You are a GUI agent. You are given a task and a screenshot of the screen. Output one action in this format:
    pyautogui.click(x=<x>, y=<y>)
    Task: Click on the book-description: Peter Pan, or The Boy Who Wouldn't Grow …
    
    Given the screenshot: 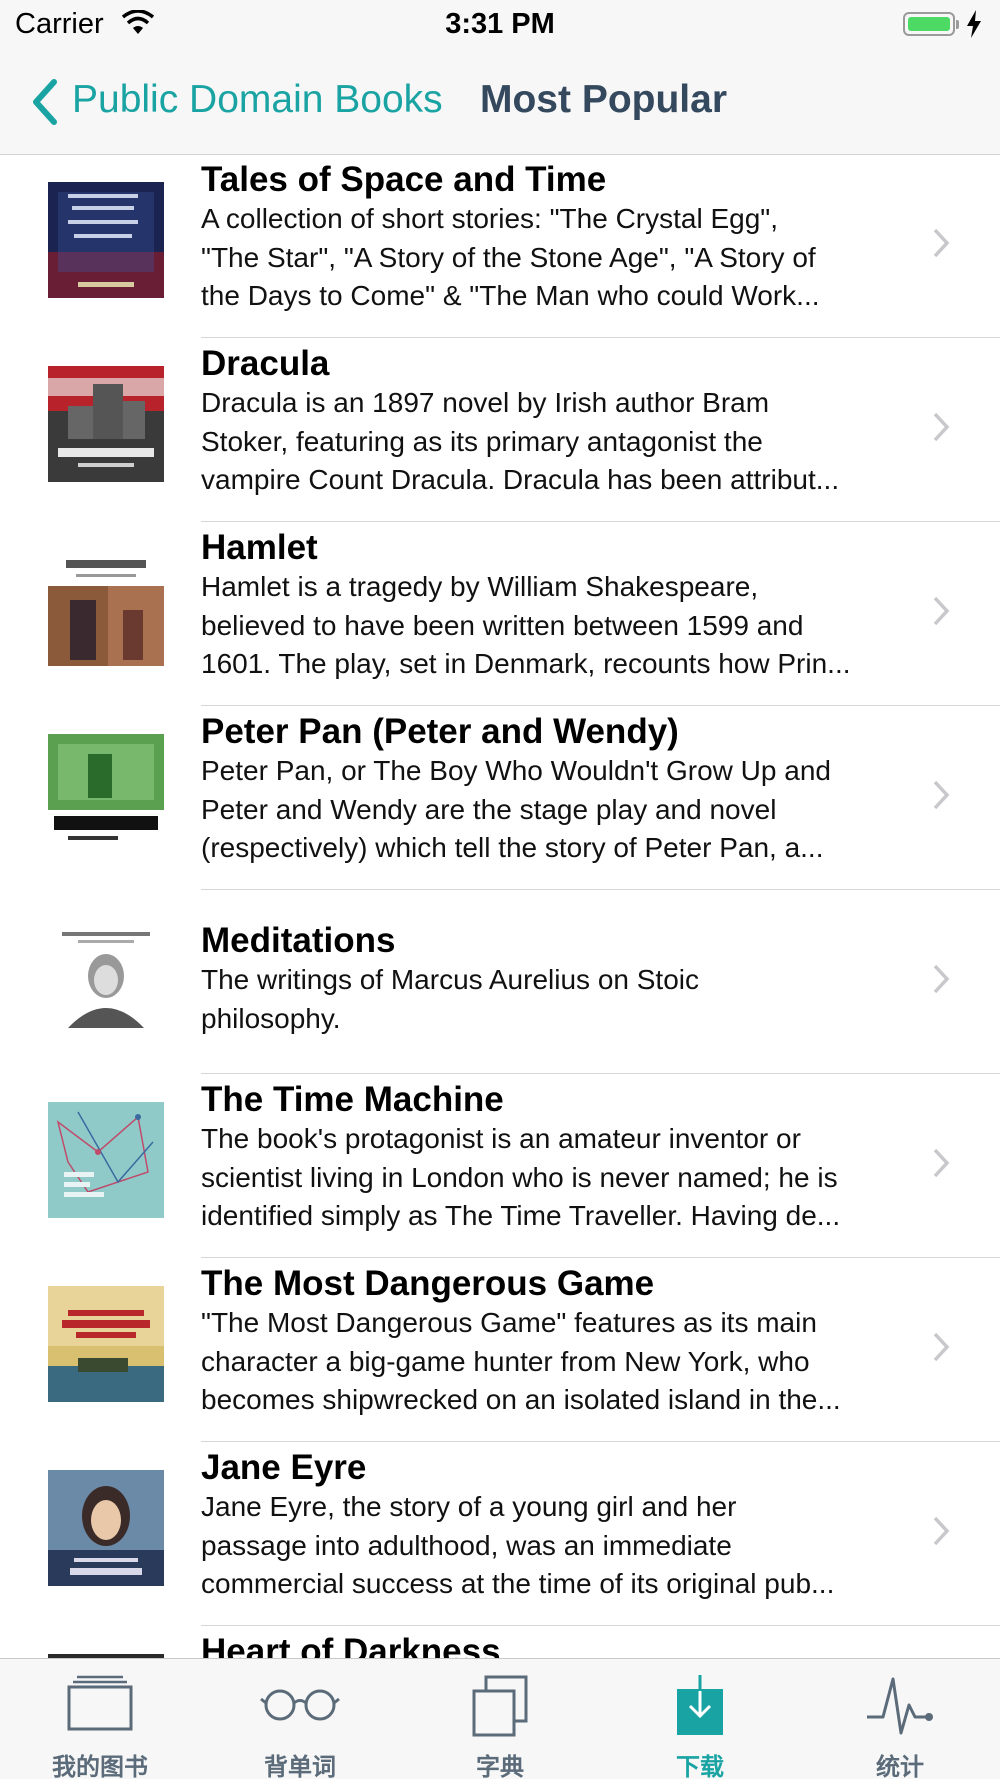 What is the action you would take?
    pyautogui.click(x=516, y=809)
    